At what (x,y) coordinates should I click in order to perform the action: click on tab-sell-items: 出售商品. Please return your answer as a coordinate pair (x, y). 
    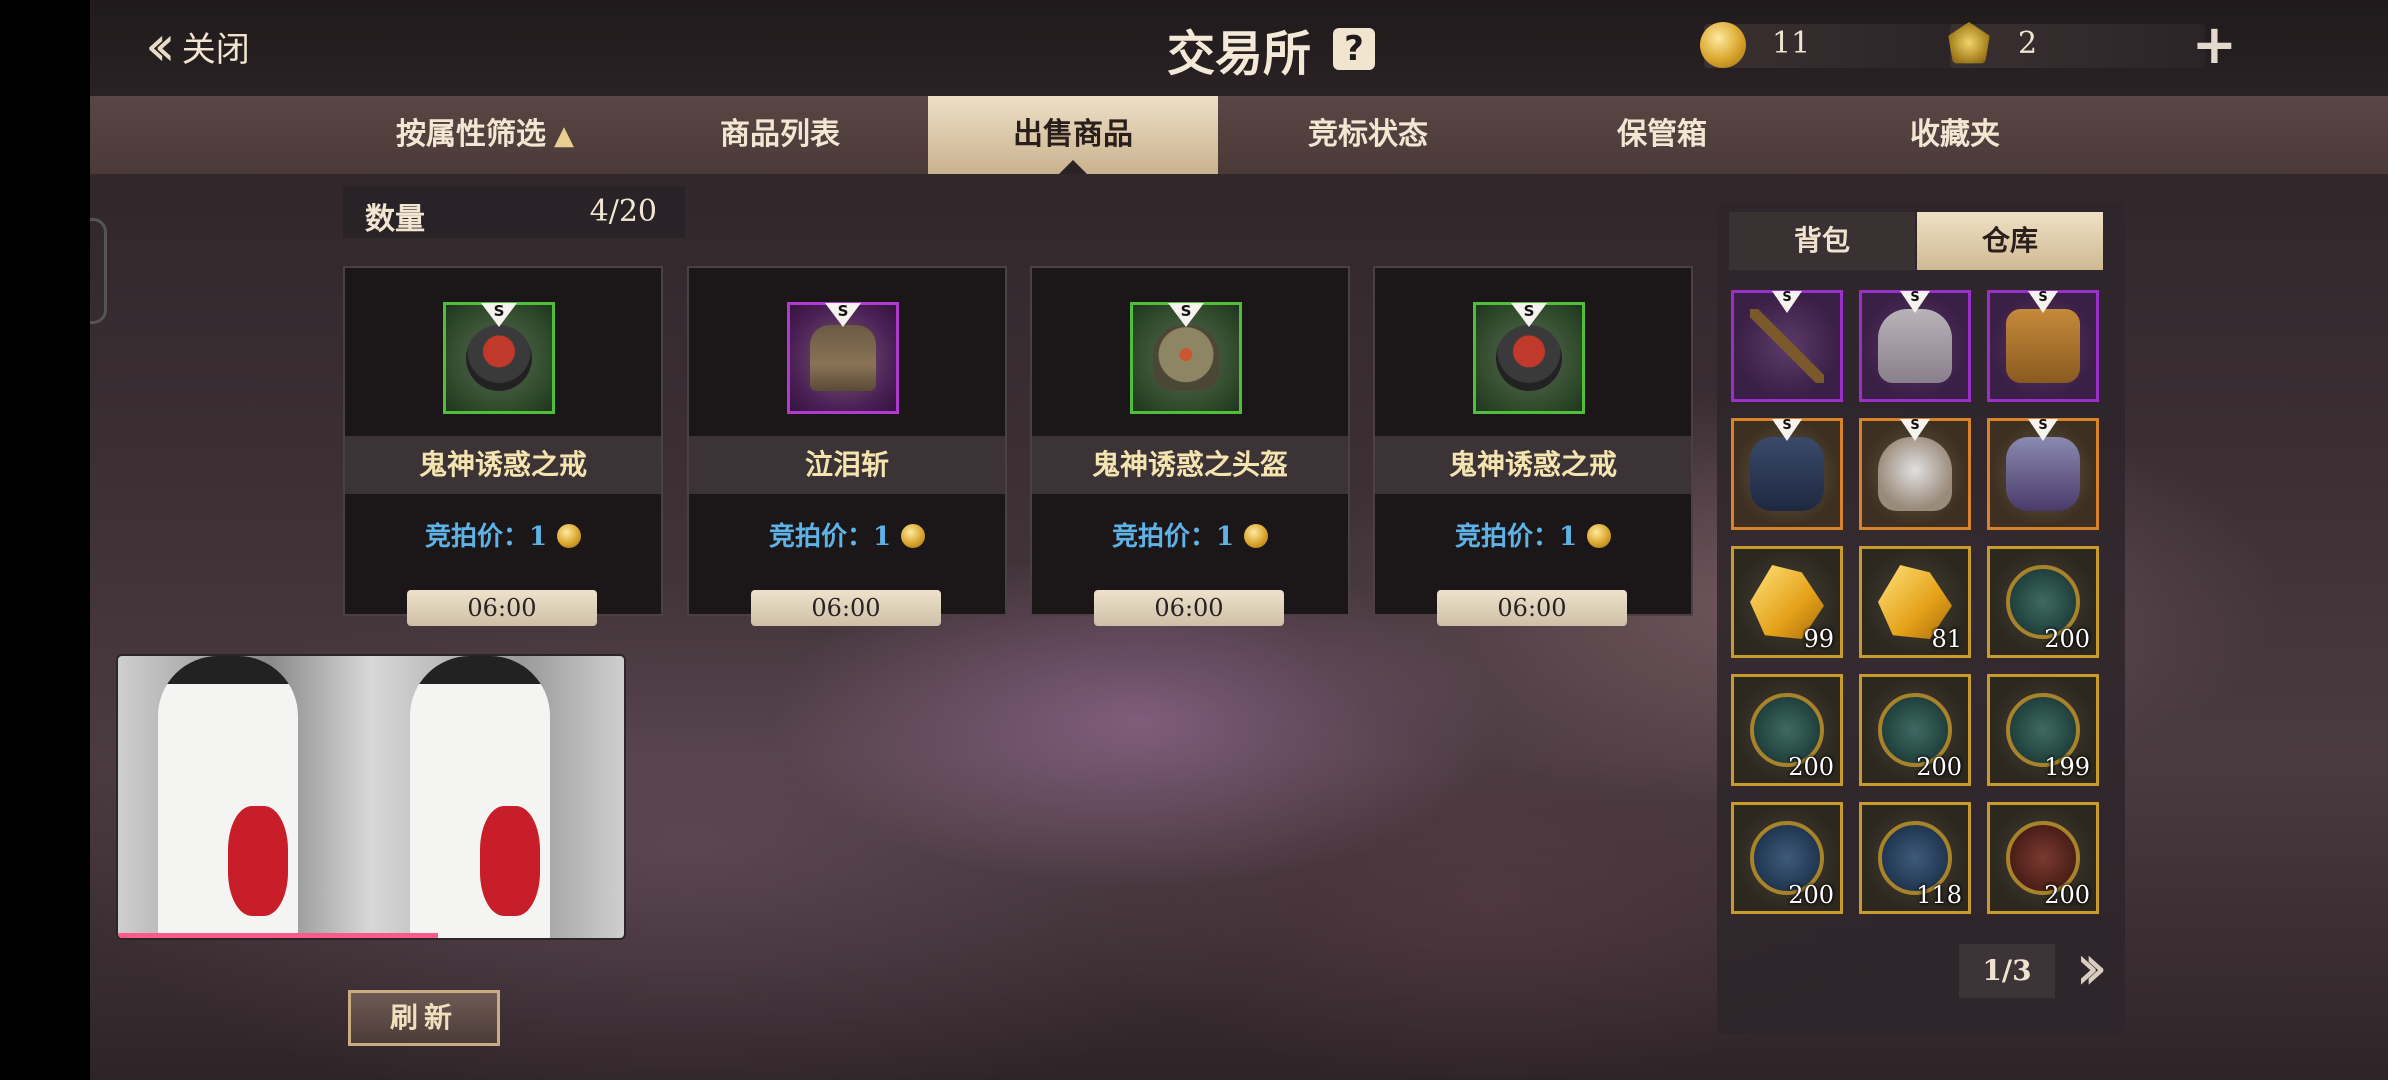
    Looking at the image, I should click on (1073, 135).